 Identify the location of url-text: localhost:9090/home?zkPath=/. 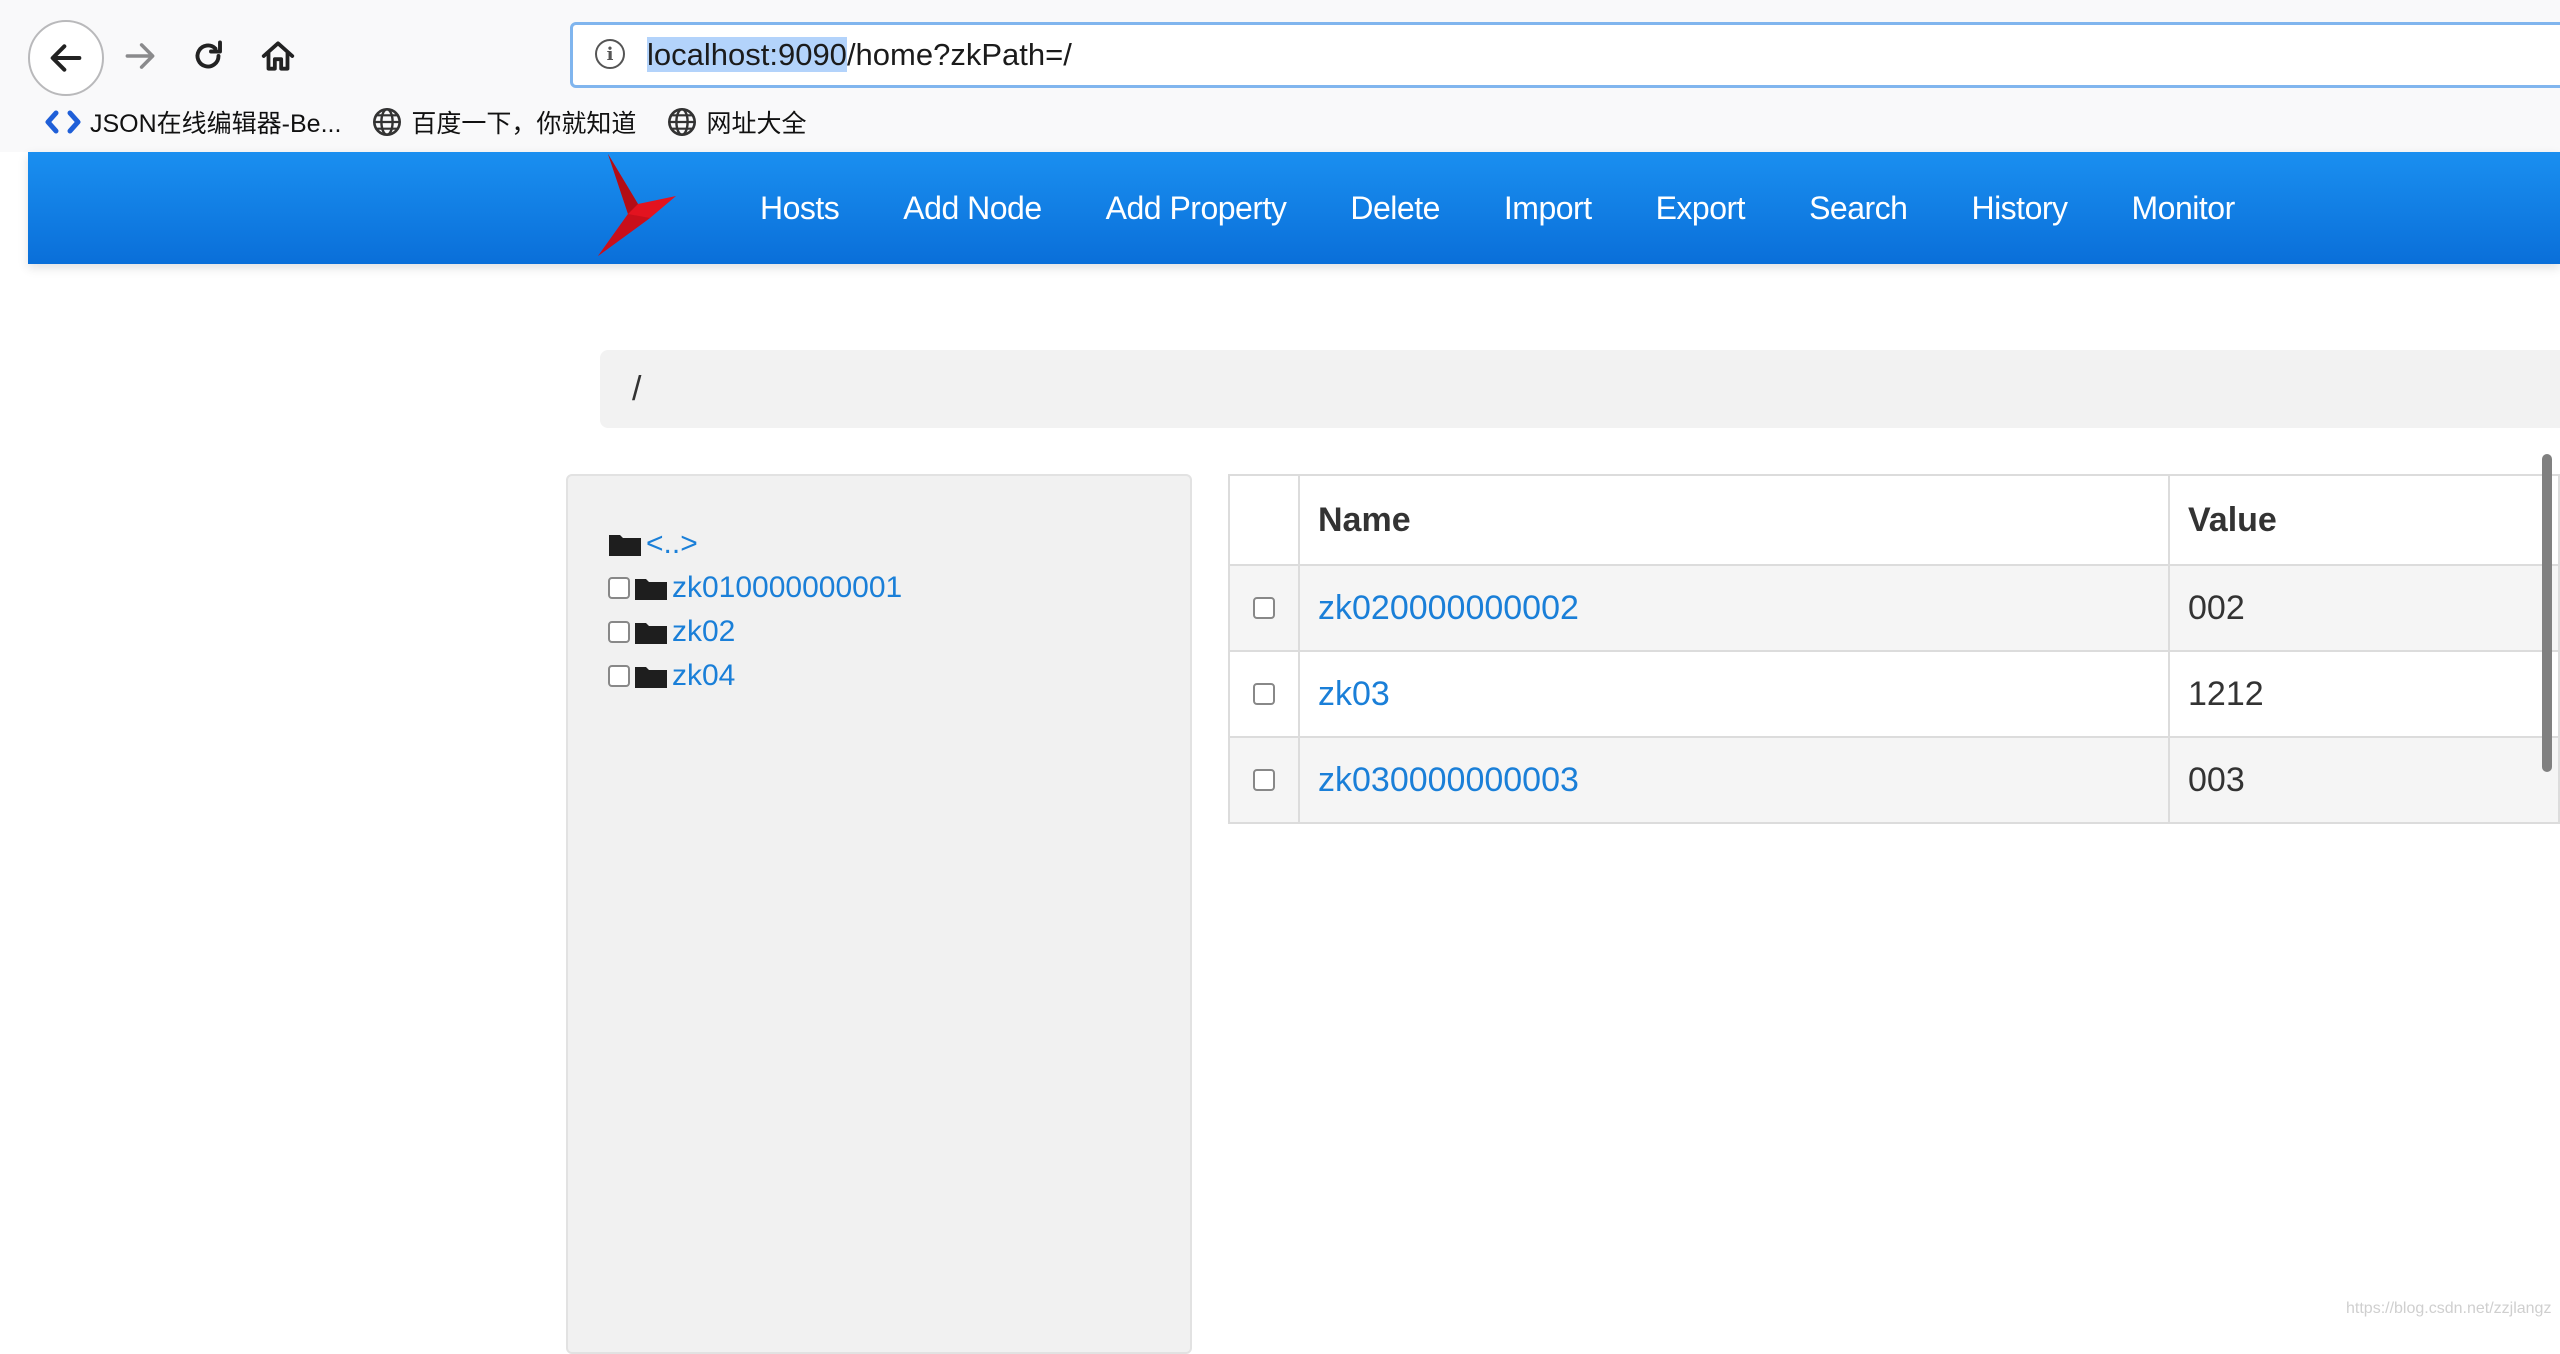
(859, 55).